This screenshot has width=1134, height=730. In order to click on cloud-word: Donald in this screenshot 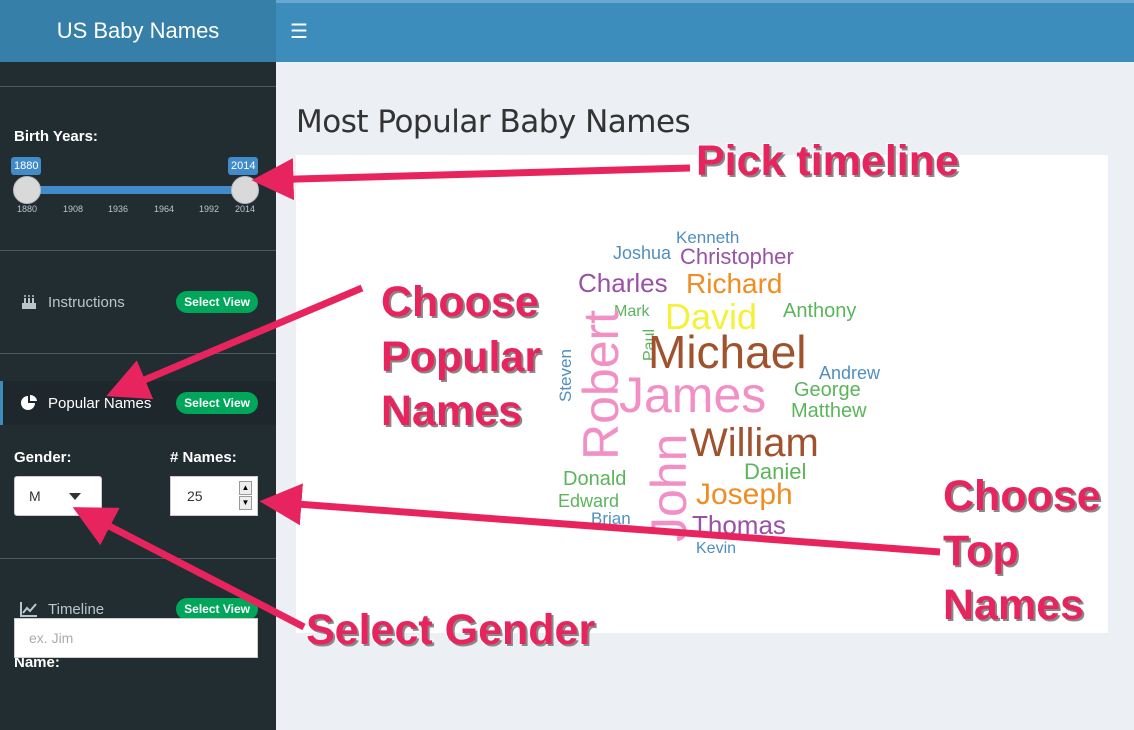, I will do `click(595, 479)`.